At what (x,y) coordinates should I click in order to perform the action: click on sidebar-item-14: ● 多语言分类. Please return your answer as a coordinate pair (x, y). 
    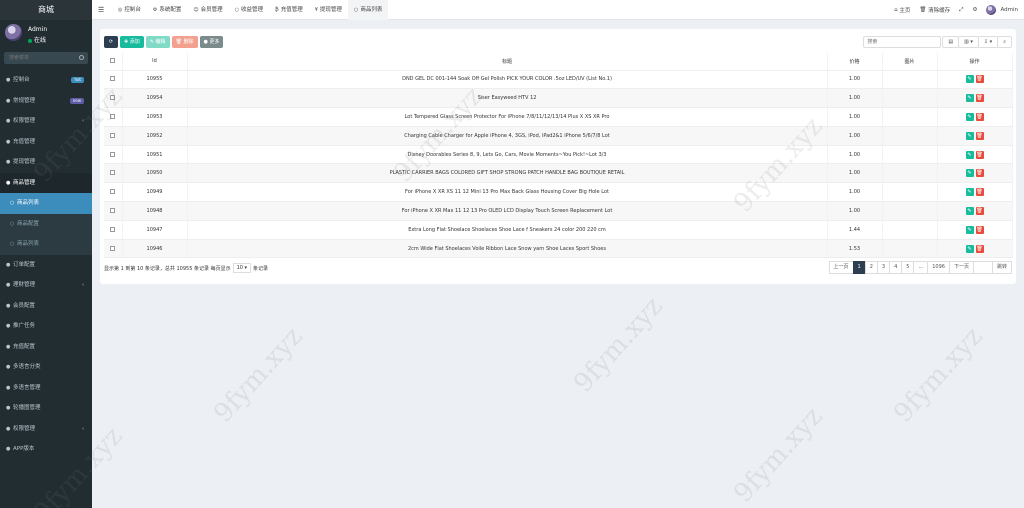
    Looking at the image, I should click on (46, 367).